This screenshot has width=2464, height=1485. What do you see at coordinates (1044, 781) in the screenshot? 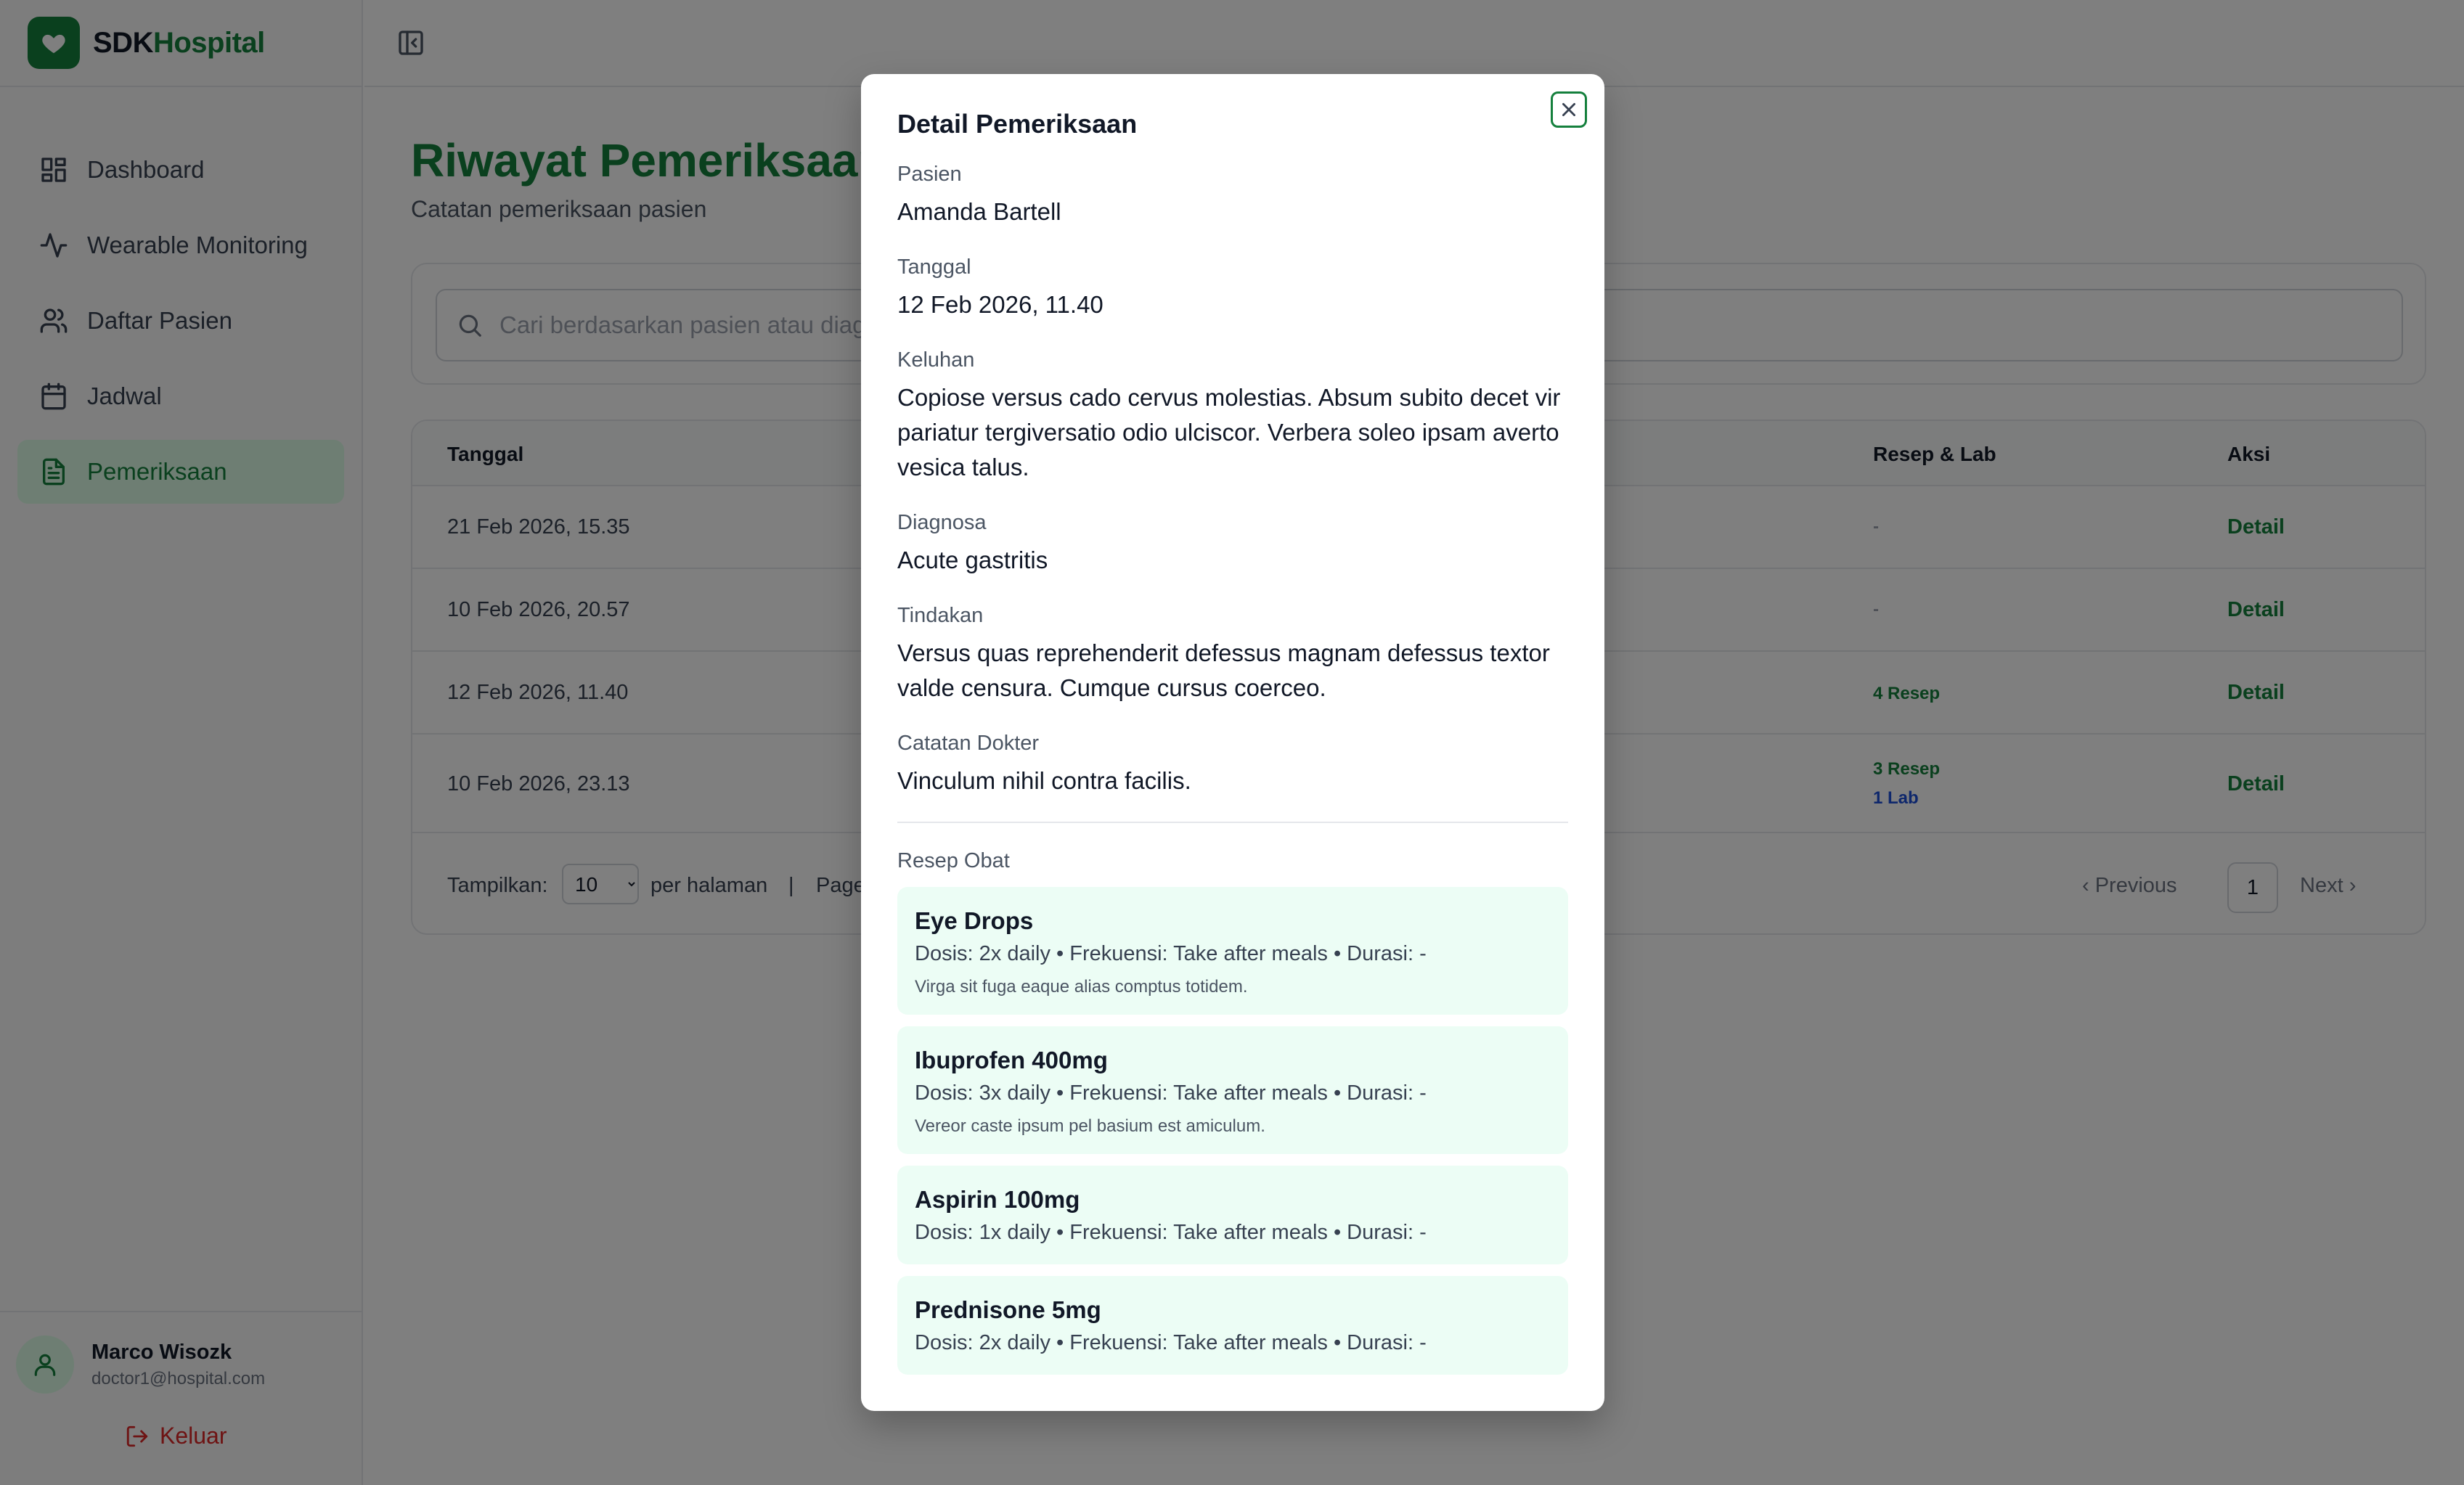
I see `doctor-notes-value: Vinculum nihil contra facilis.` at bounding box center [1044, 781].